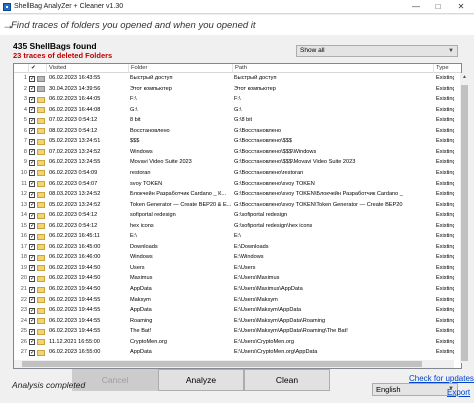 Image resolution: width=474 pixels, height=403 pixels. Describe the element at coordinates (73, 130) in the screenshot. I see `row-visited: 08.02.2023 0:54:12` at that location.